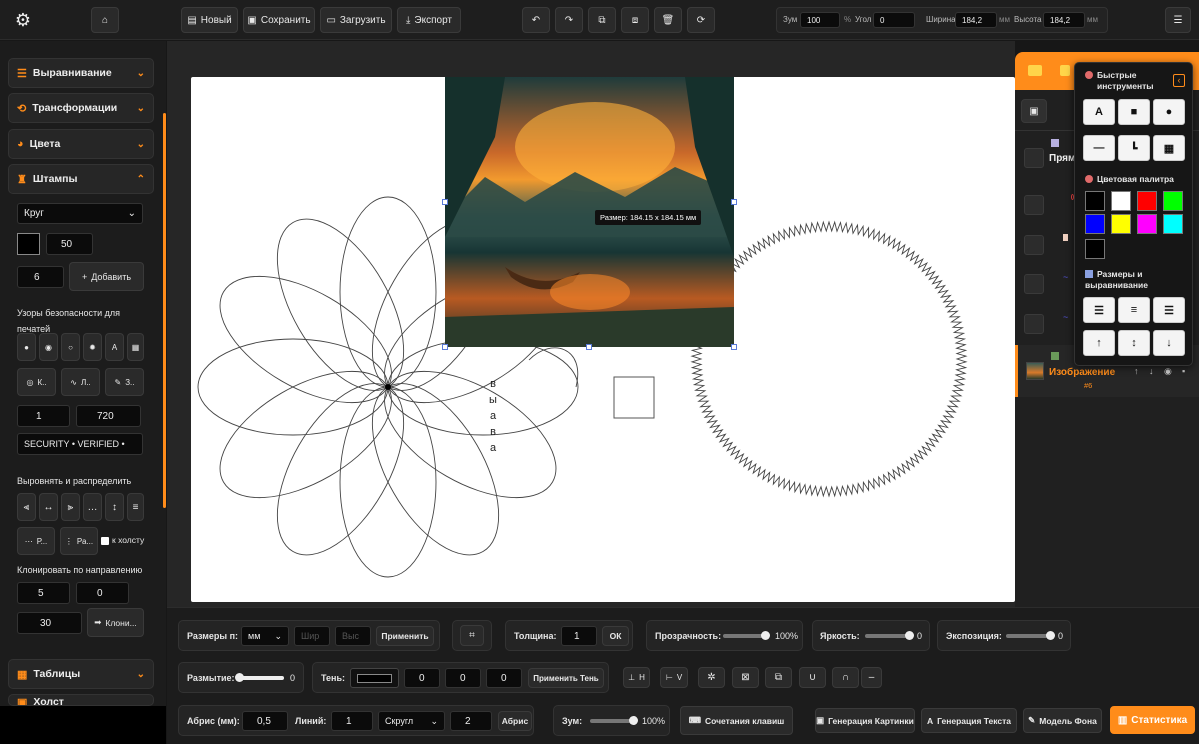 This screenshot has height=744, width=1199. What do you see at coordinates (674, 677) in the screenshot?
I see `center-v-button: ⊢ V` at bounding box center [674, 677].